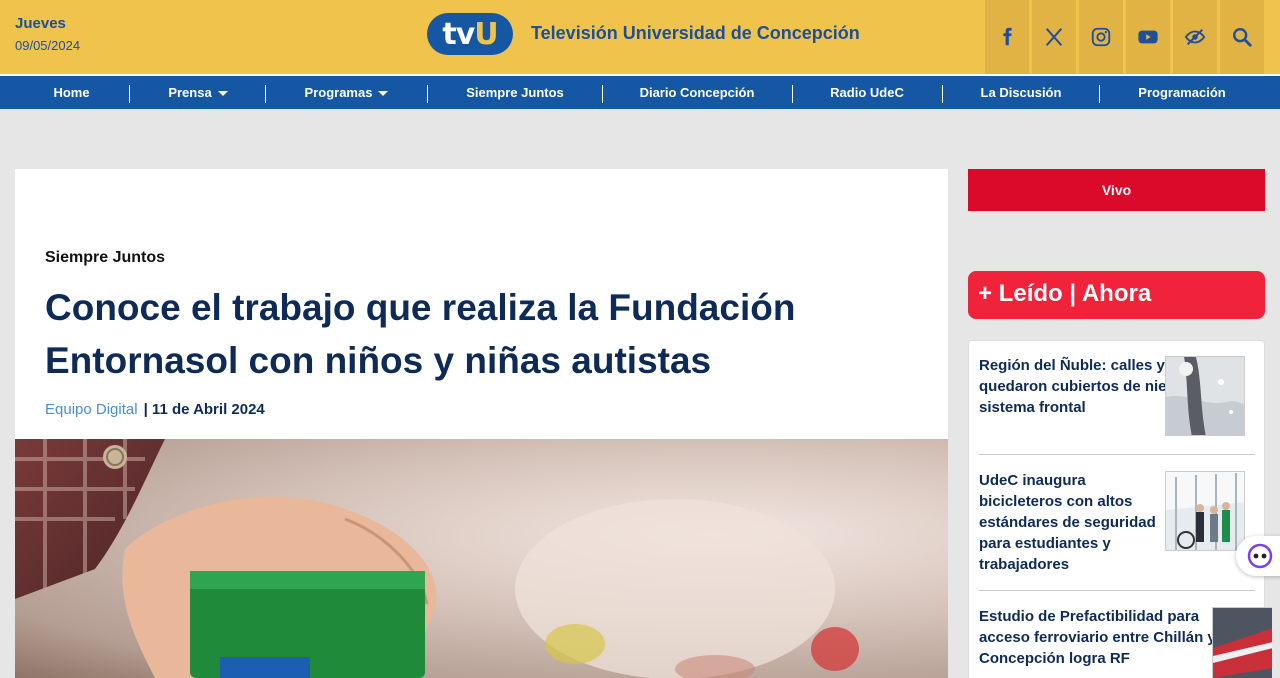 The width and height of the screenshot is (1280, 678). What do you see at coordinates (346, 92) in the screenshot?
I see `nav-item-programas: Programas` at bounding box center [346, 92].